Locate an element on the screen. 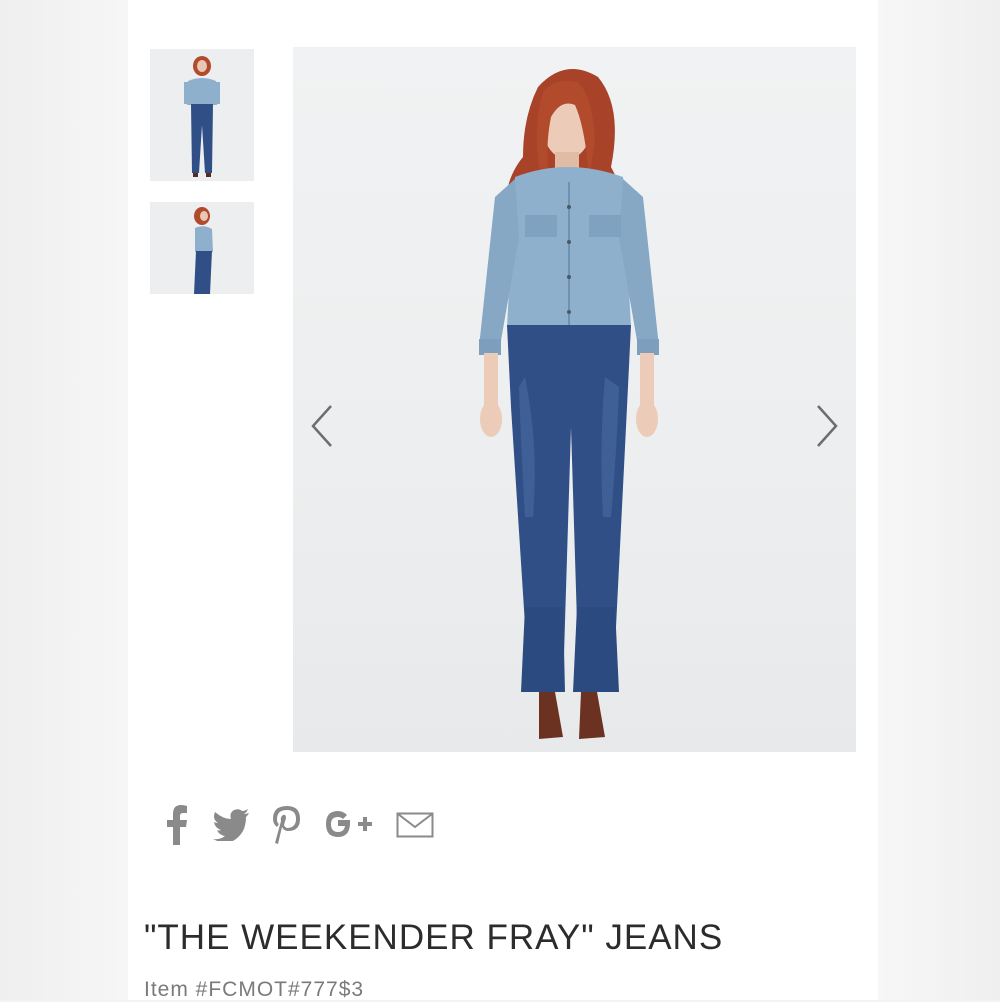 Image resolution: width=1000 pixels, height=1002 pixels. next-image-button is located at coordinates (827, 426).